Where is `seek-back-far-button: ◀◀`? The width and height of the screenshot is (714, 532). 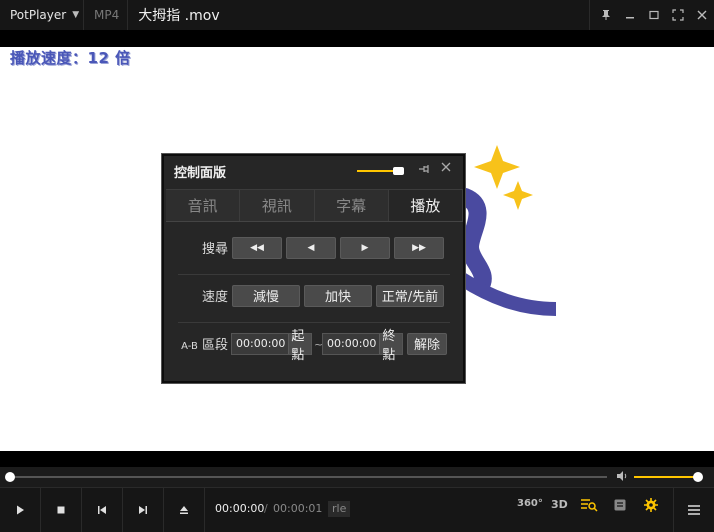
seek-back-far-button: ◀◀ is located at coordinates (257, 247).